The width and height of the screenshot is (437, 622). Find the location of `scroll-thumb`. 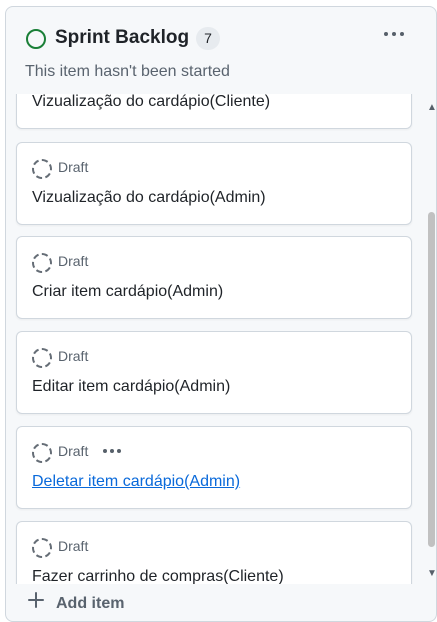

scroll-thumb is located at coordinates (431, 379).